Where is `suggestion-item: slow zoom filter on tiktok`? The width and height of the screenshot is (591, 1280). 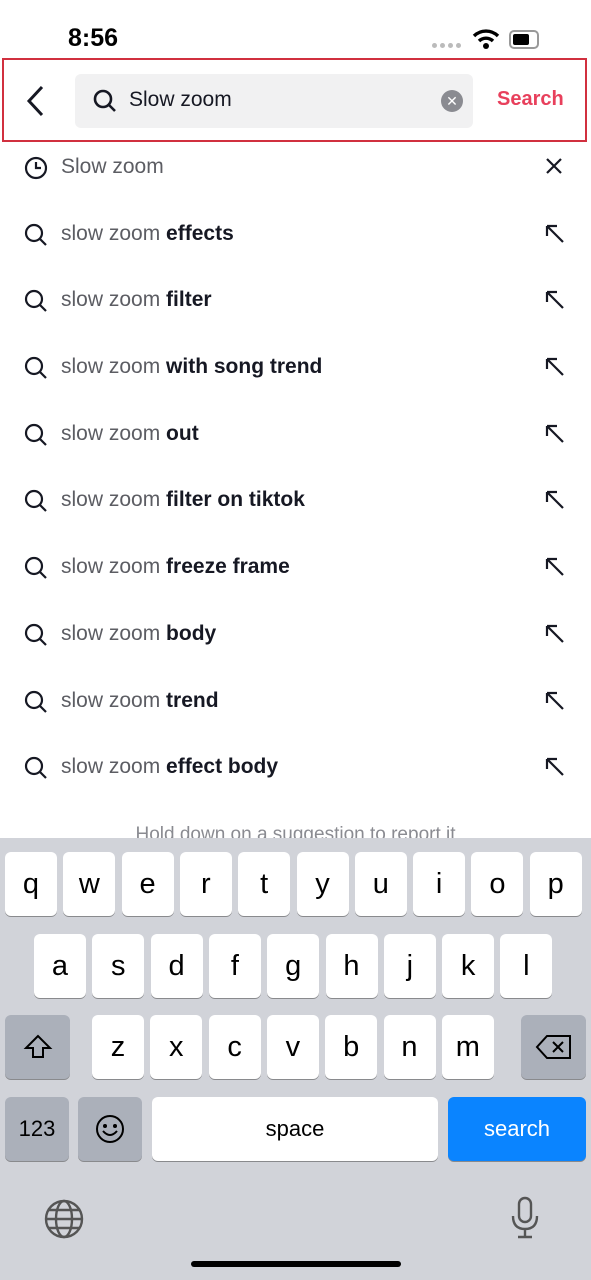
suggestion-item: slow zoom filter on tiktok is located at coordinates (295, 500).